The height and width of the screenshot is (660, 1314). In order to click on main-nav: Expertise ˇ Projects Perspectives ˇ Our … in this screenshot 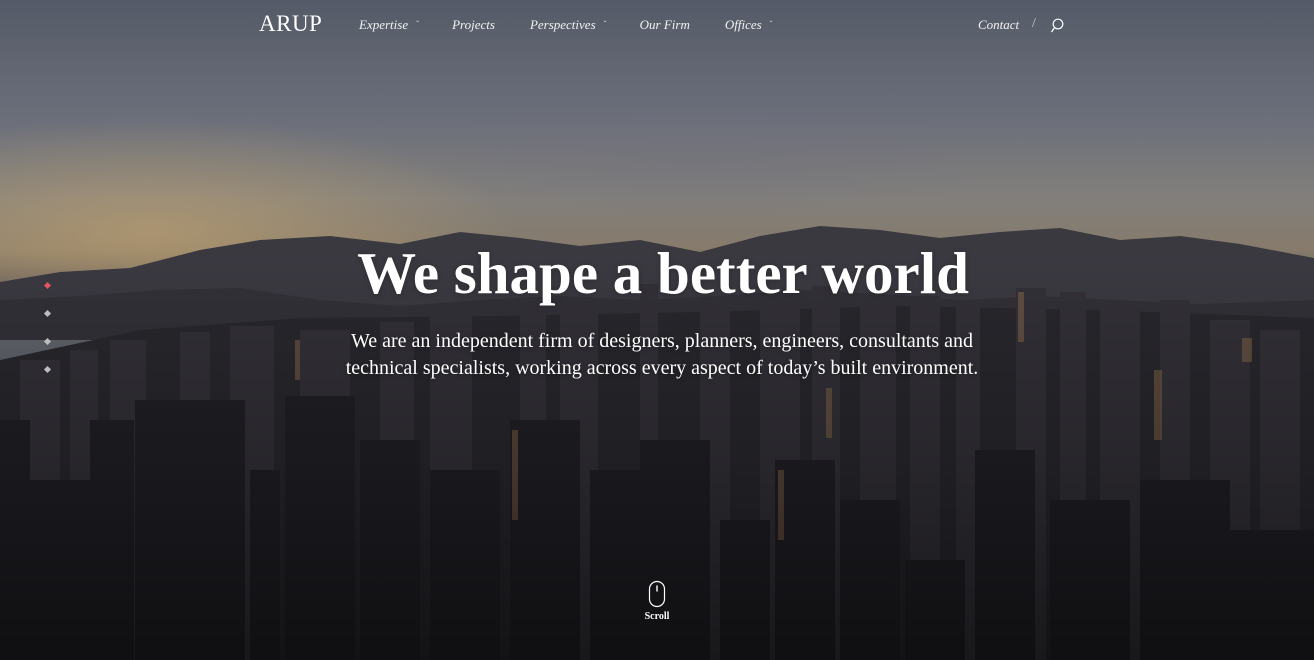, I will do `click(566, 25)`.